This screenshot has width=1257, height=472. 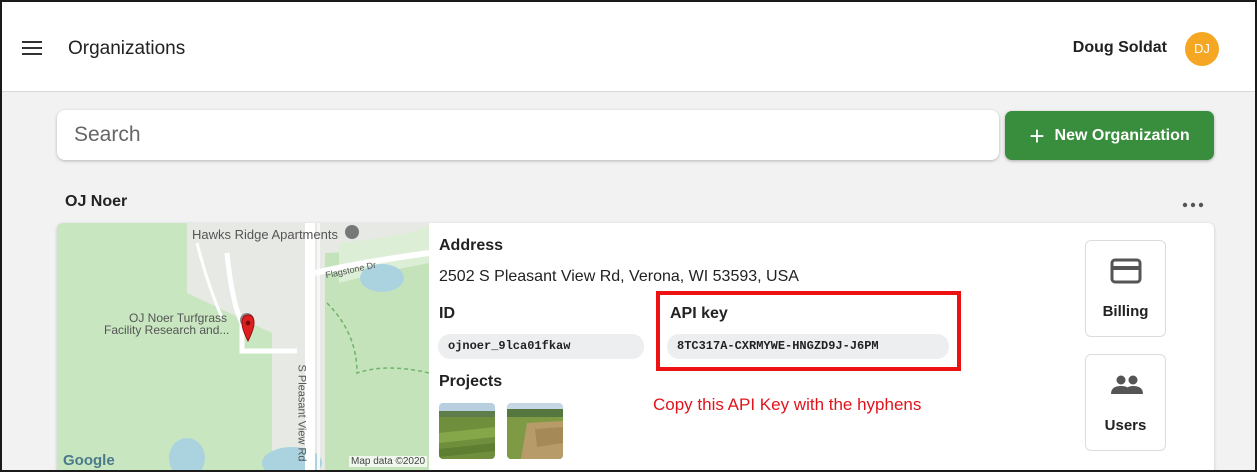 I want to click on more-options-icon, so click(x=1193, y=204).